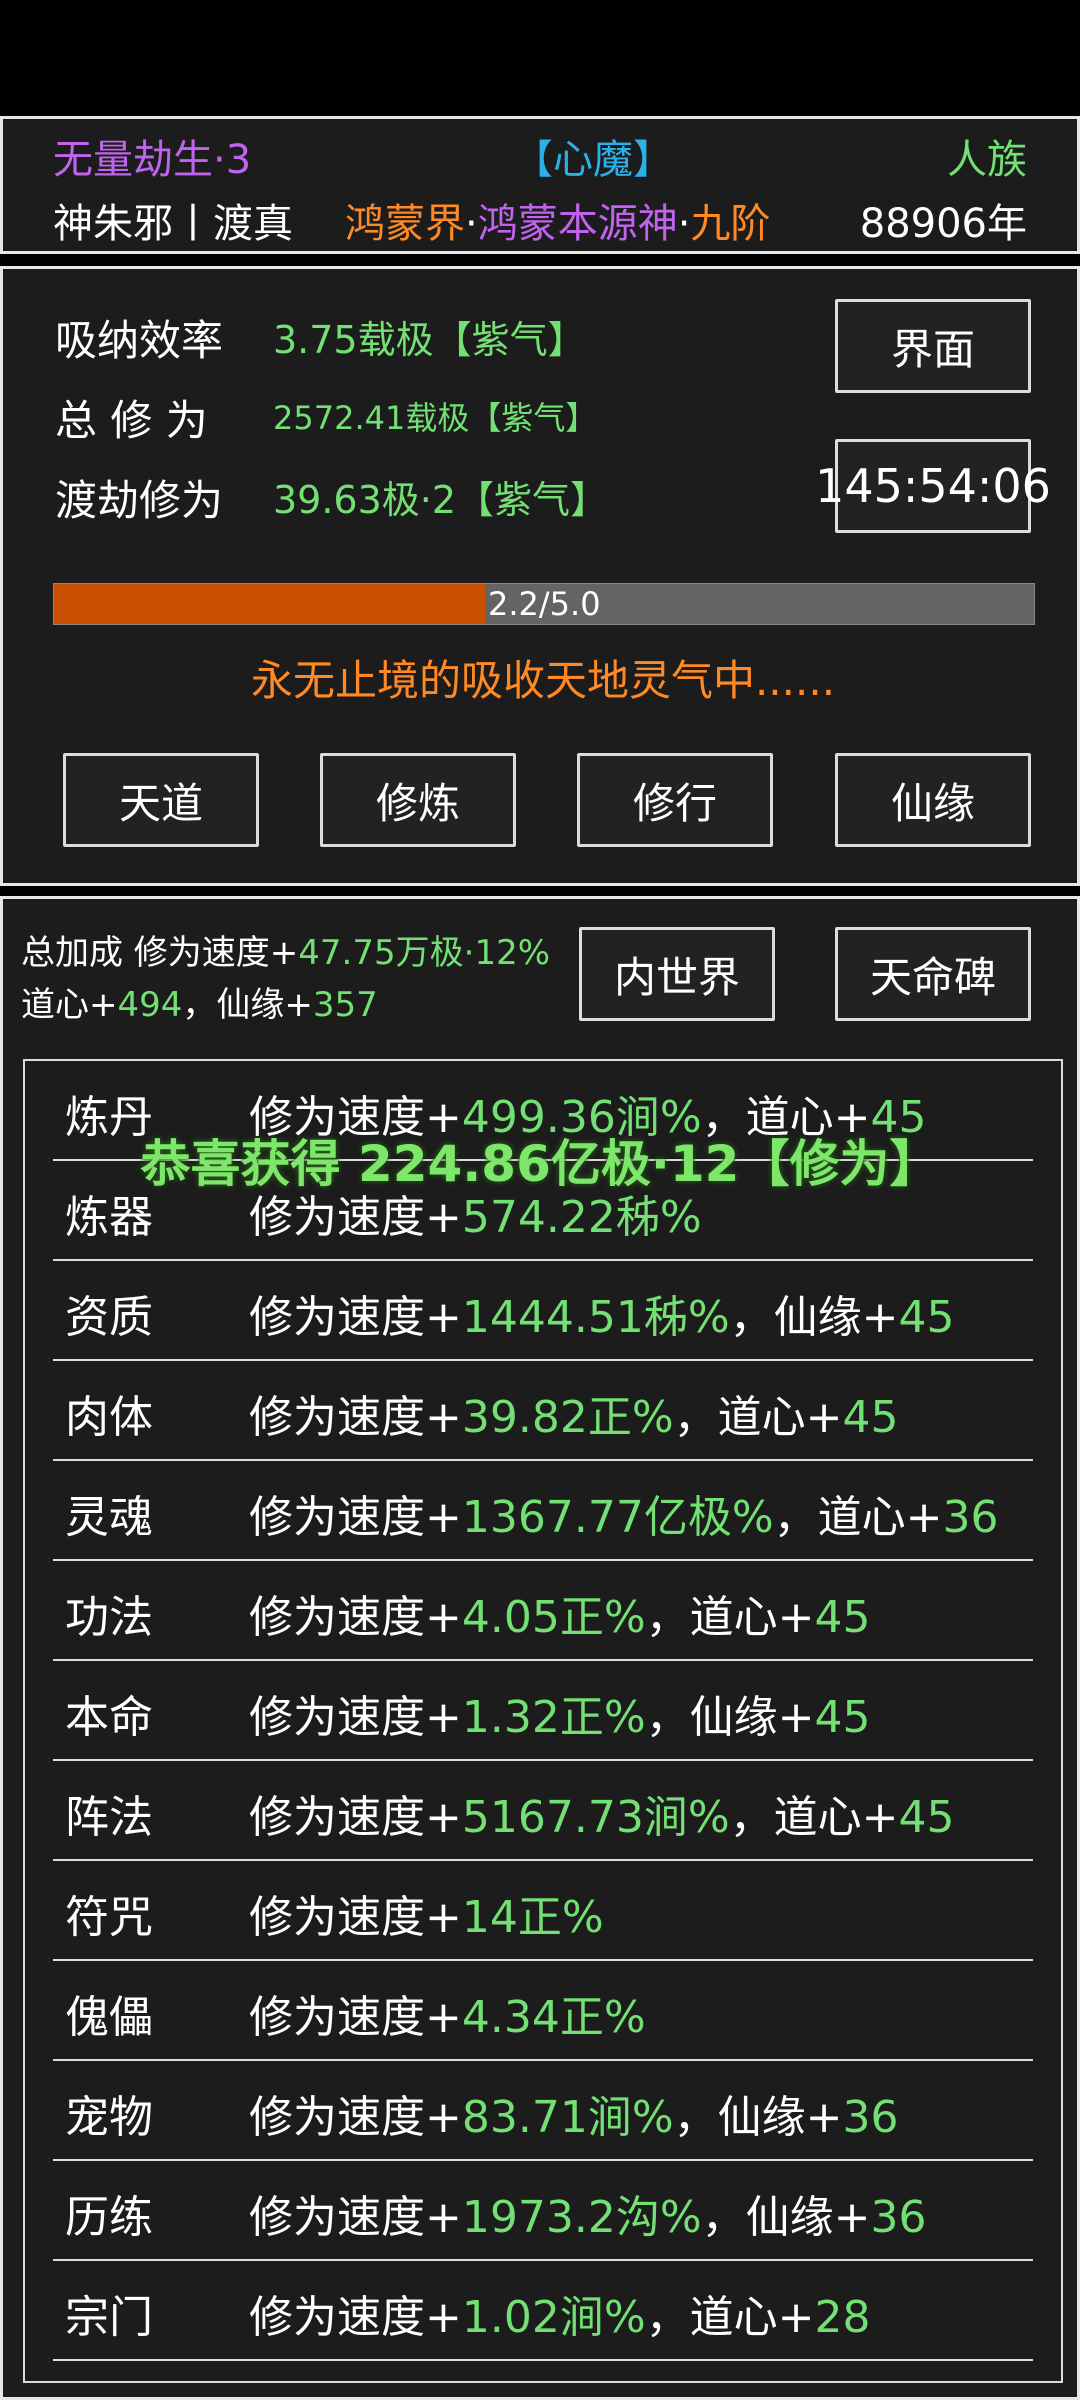 The image size is (1080, 2400). What do you see at coordinates (139, 340) in the screenshot?
I see `absorb-rate-label: 吸纳效率` at bounding box center [139, 340].